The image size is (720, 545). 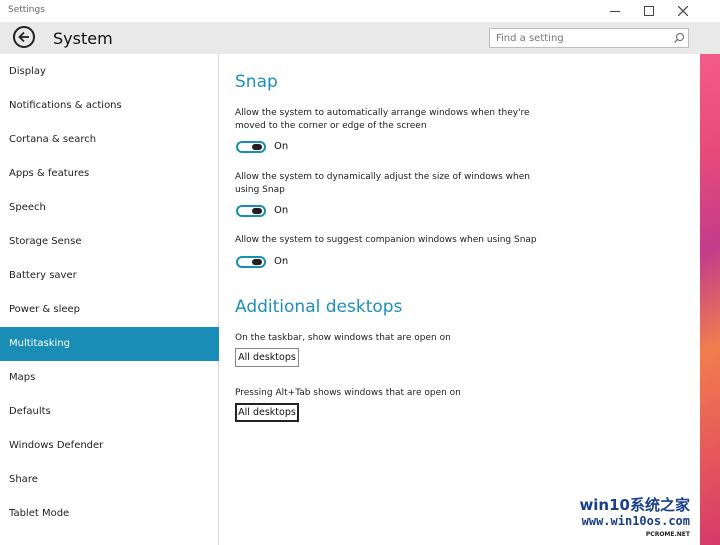 I want to click on sidebar-item-display: Display, so click(x=109, y=72).